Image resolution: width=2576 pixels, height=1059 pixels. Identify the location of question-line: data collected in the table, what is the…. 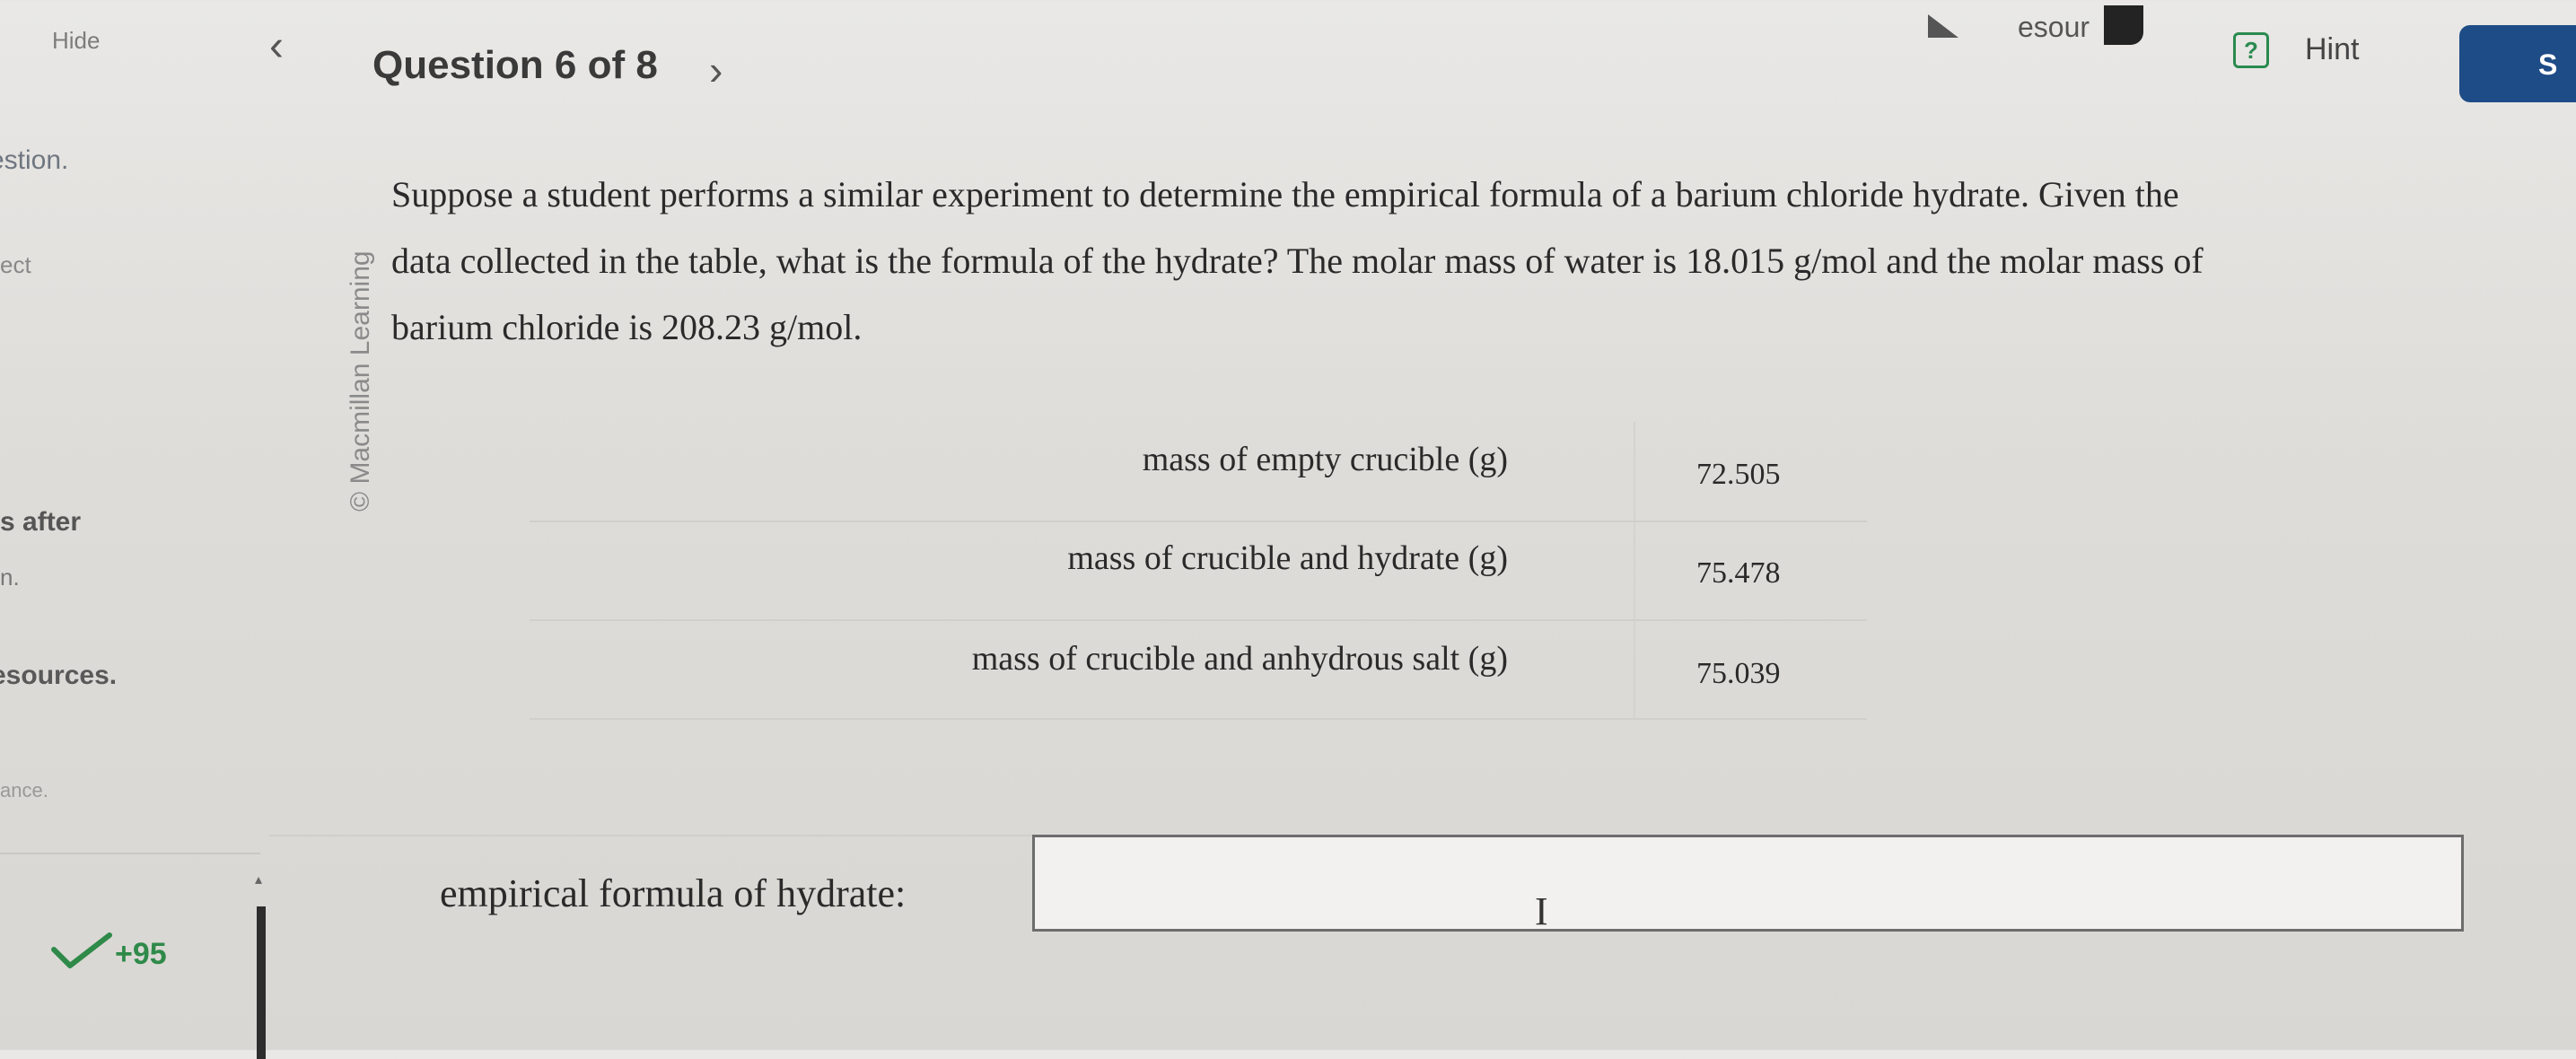
(1297, 261).